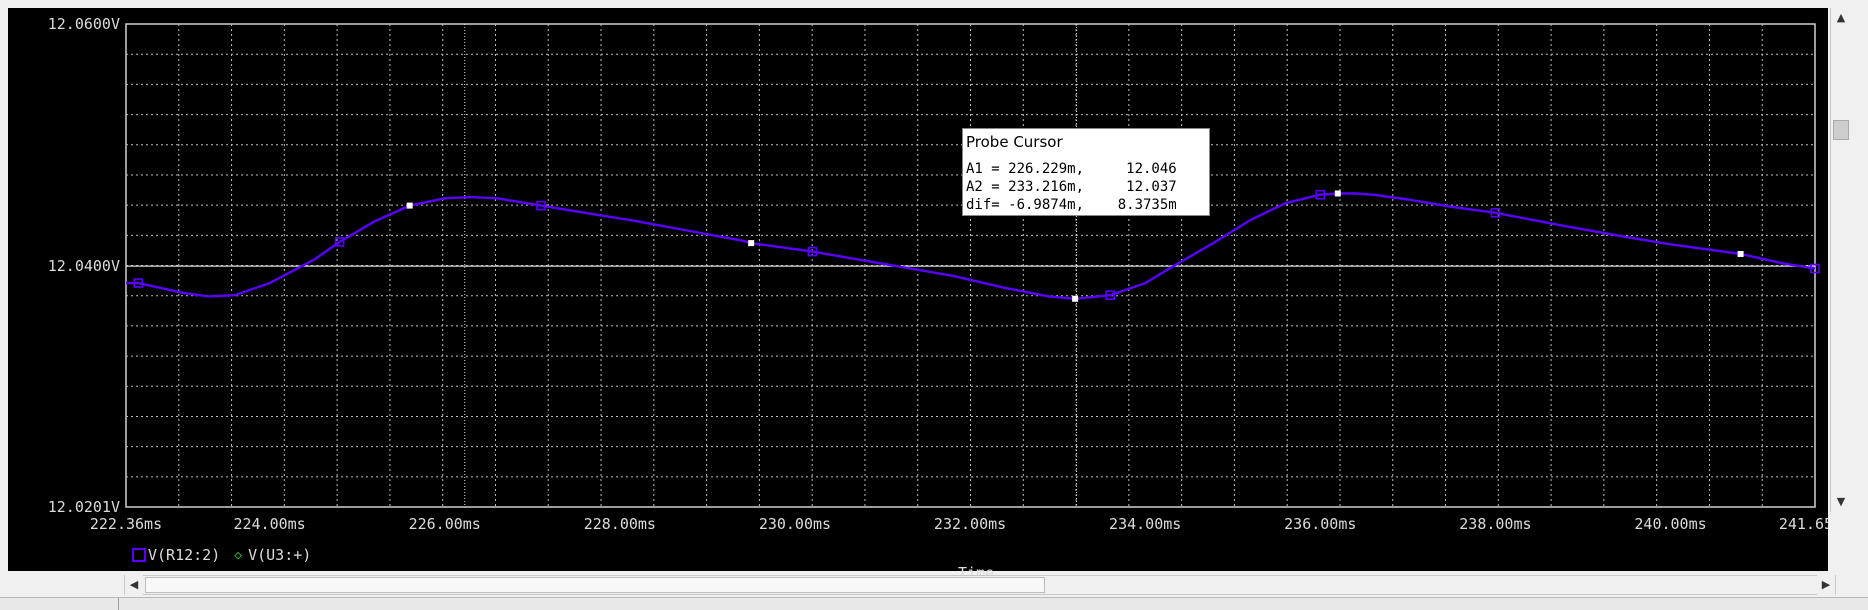 The image size is (1868, 610). What do you see at coordinates (84, 24) in the screenshot?
I see `y-tick-label: 12.0600V` at bounding box center [84, 24].